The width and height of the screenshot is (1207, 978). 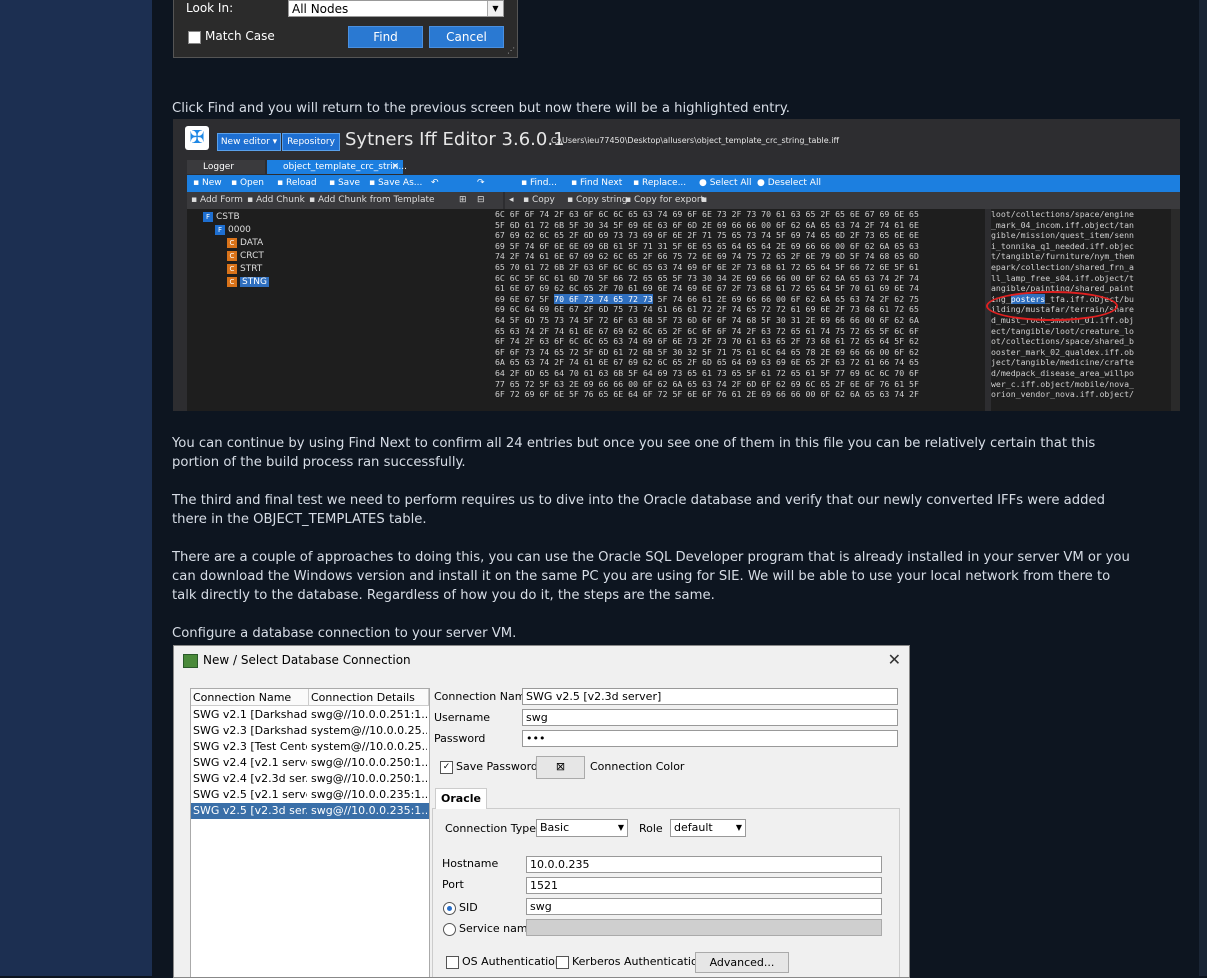 What do you see at coordinates (704, 864) in the screenshot?
I see `hostname-field: 10.0.0.235` at bounding box center [704, 864].